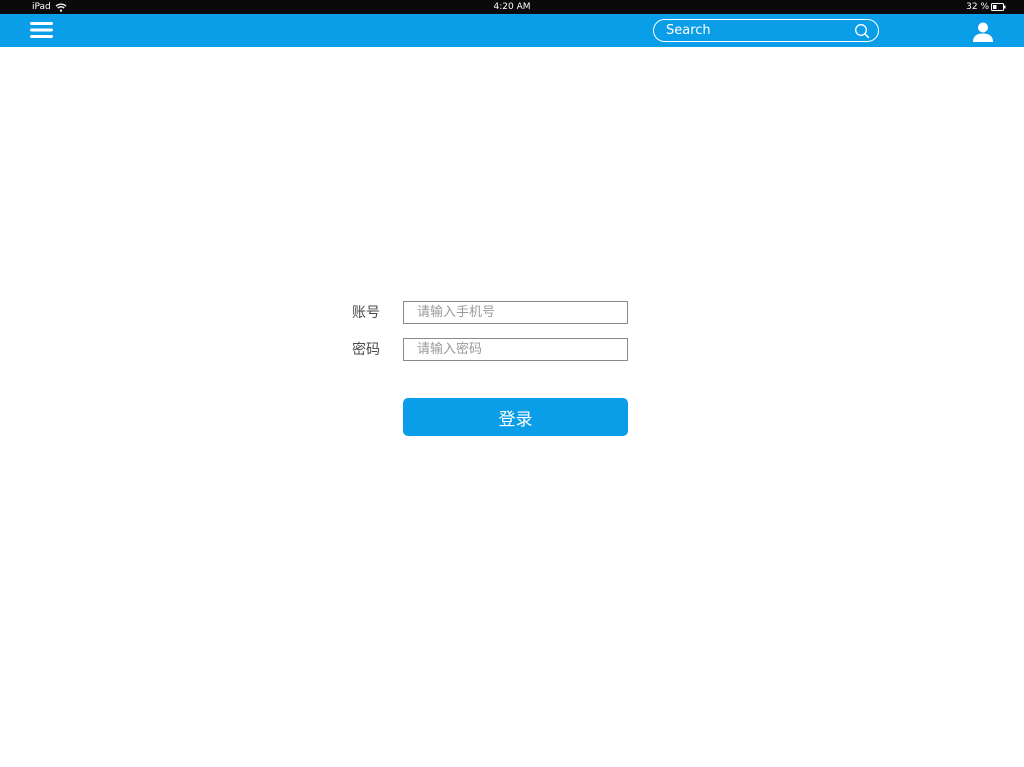 The width and height of the screenshot is (1024, 767). Describe the element at coordinates (515, 417) in the screenshot. I see `login-button: 登录` at that location.